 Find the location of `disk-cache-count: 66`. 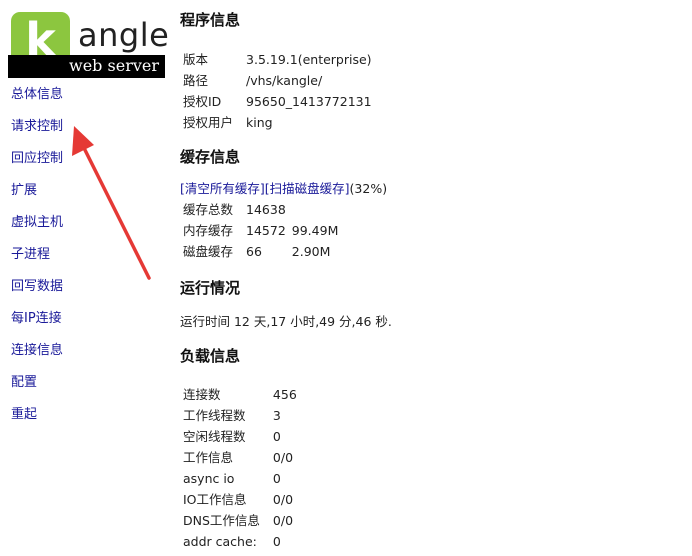

disk-cache-count: 66 is located at coordinates (254, 251).